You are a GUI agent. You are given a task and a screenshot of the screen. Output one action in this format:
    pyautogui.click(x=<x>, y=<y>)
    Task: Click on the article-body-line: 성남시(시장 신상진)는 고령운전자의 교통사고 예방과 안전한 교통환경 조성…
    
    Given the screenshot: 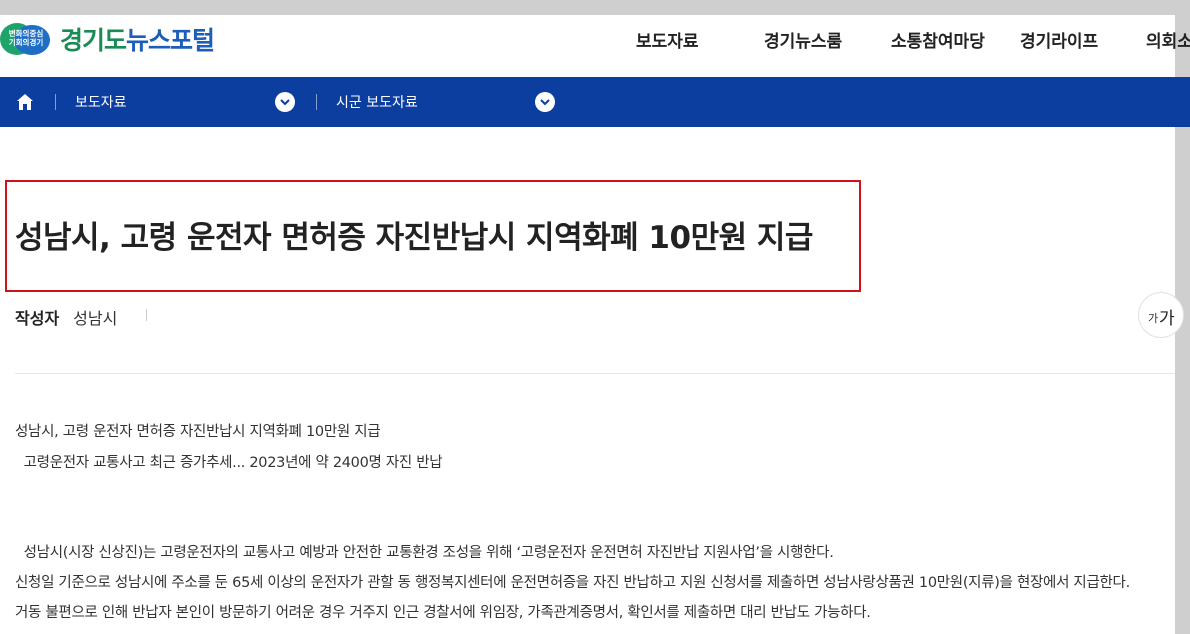 What is the action you would take?
    pyautogui.click(x=424, y=553)
    